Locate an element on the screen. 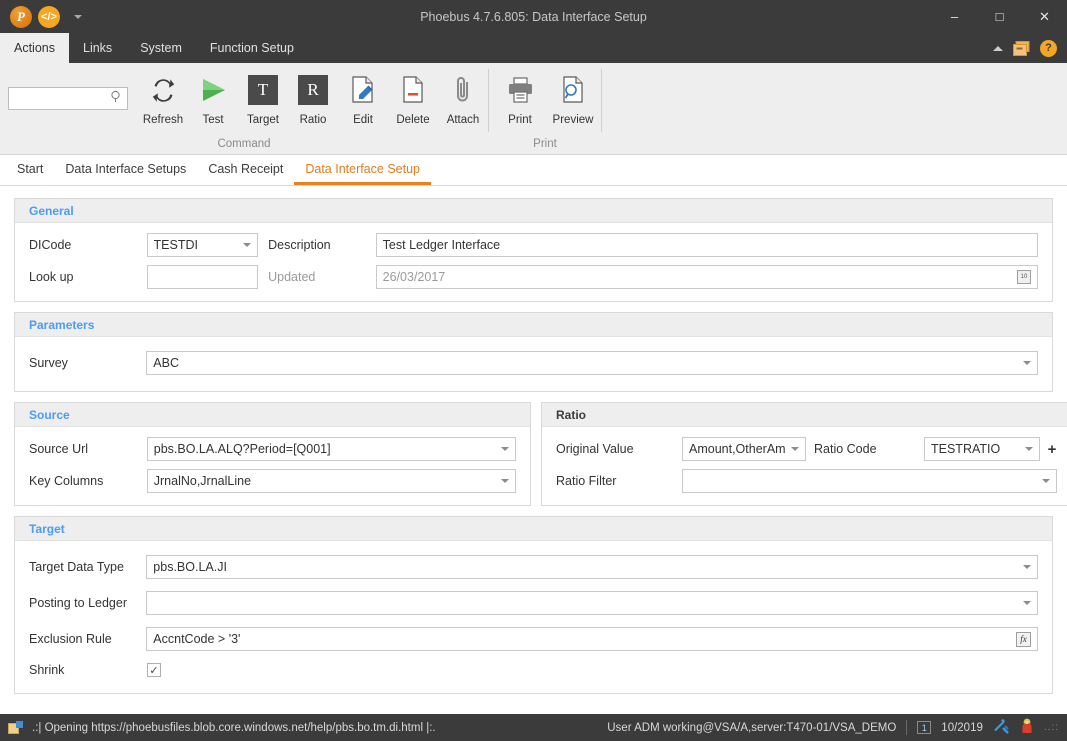  source-url-label: Source Url is located at coordinates (59, 449).